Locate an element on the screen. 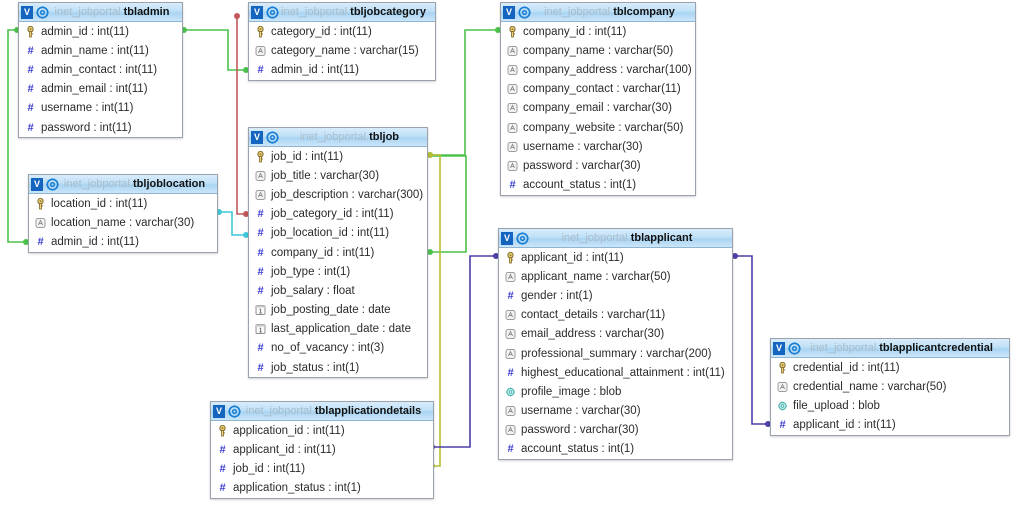 The height and width of the screenshot is (506, 1024). field-row: credential_id : int(11) is located at coordinates (890, 367).